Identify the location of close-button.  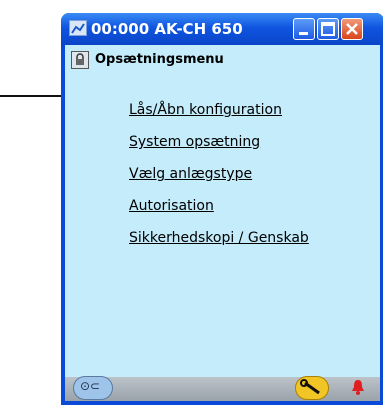
(352, 29).